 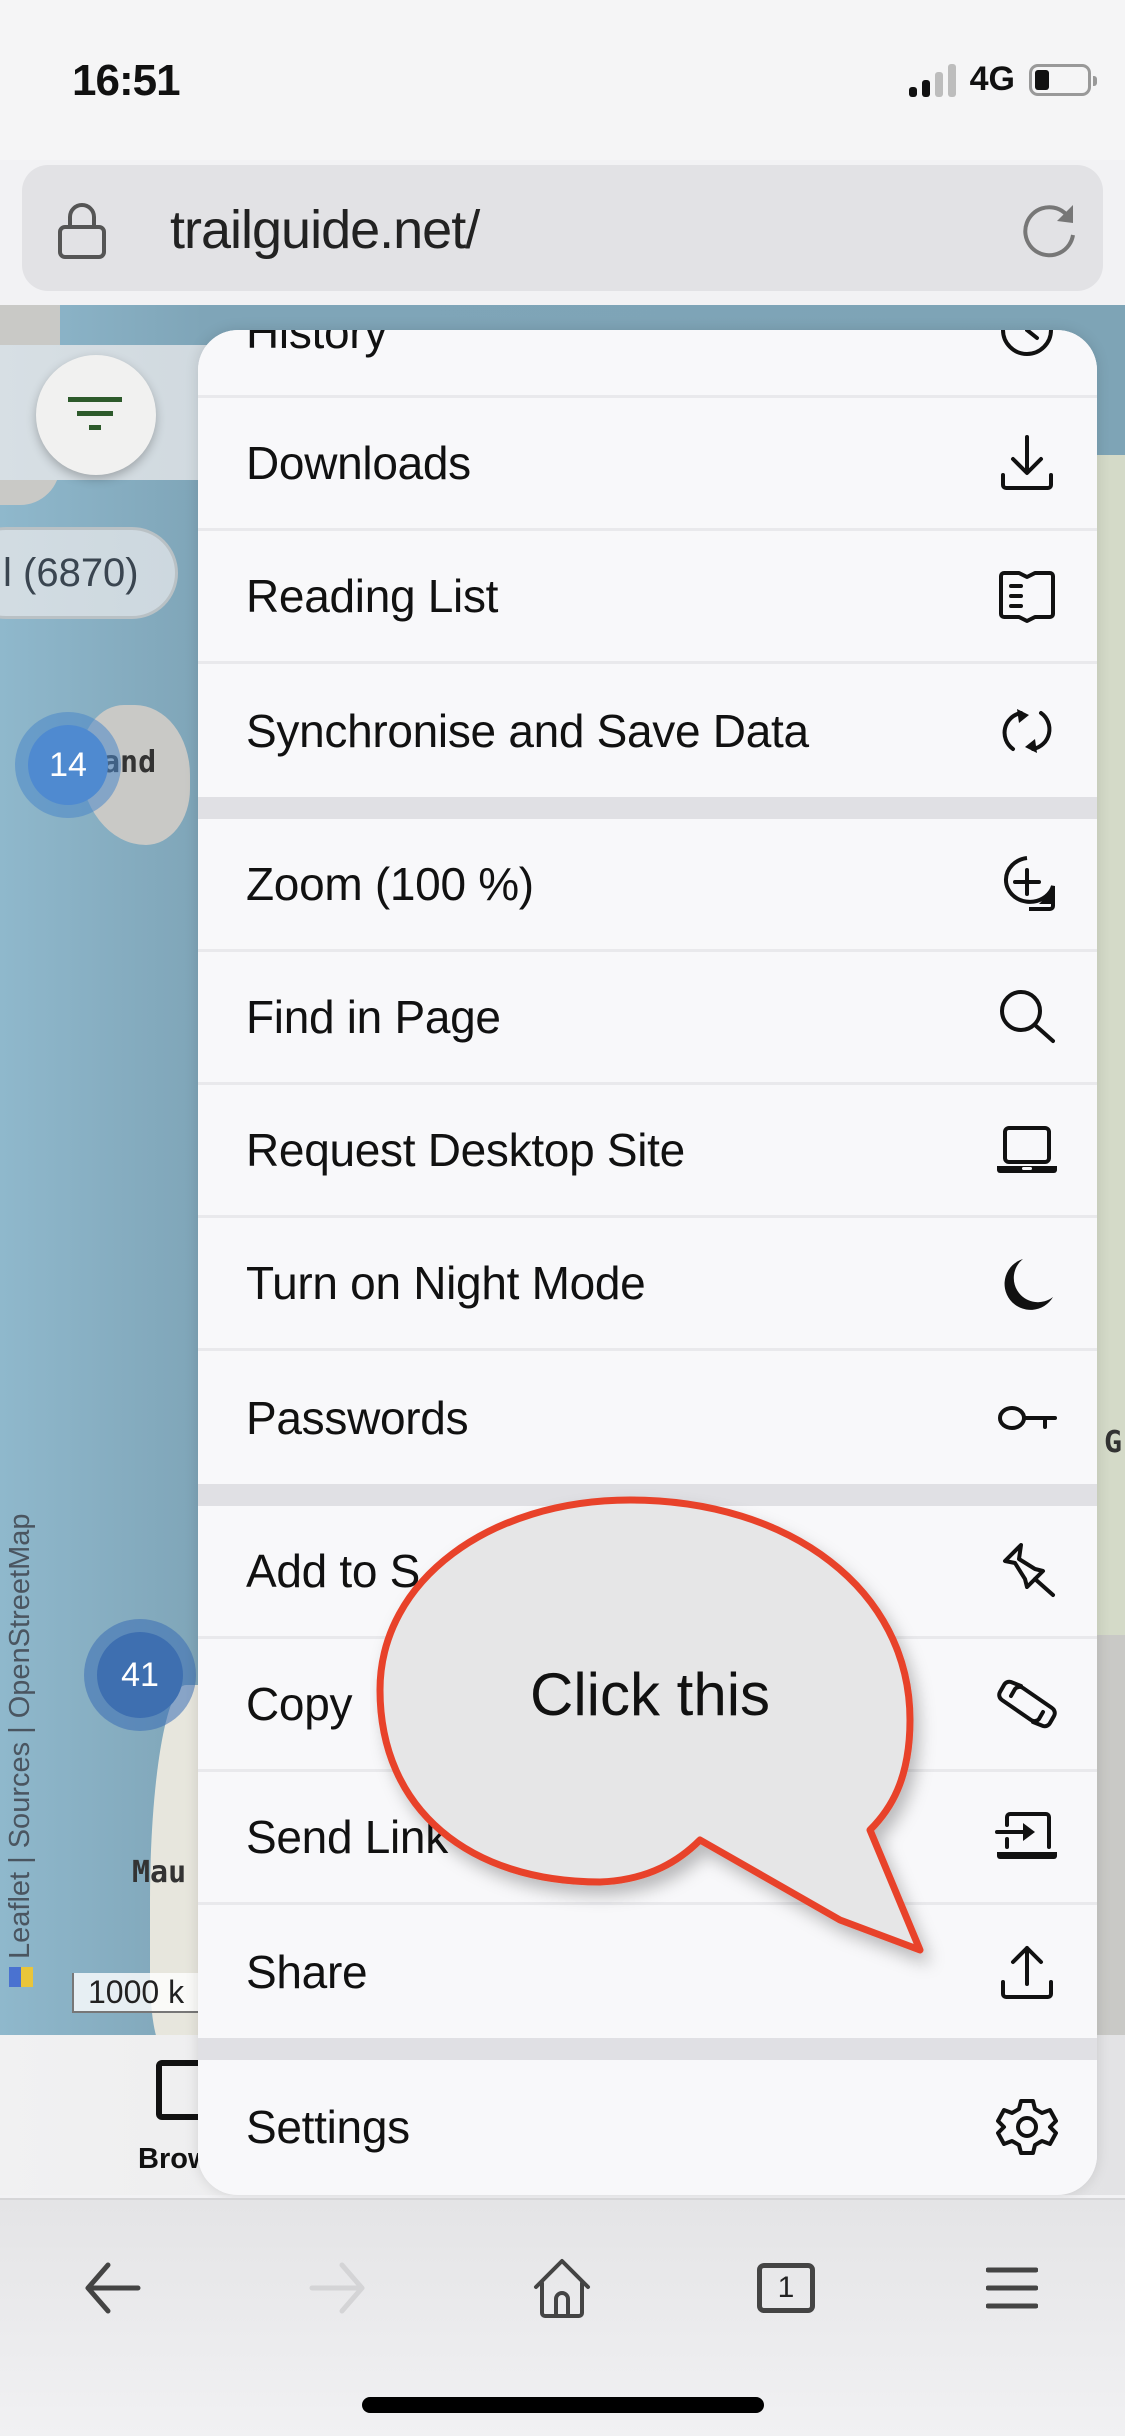 What do you see at coordinates (325, 230) in the screenshot?
I see `url-text: trailguide.net/` at bounding box center [325, 230].